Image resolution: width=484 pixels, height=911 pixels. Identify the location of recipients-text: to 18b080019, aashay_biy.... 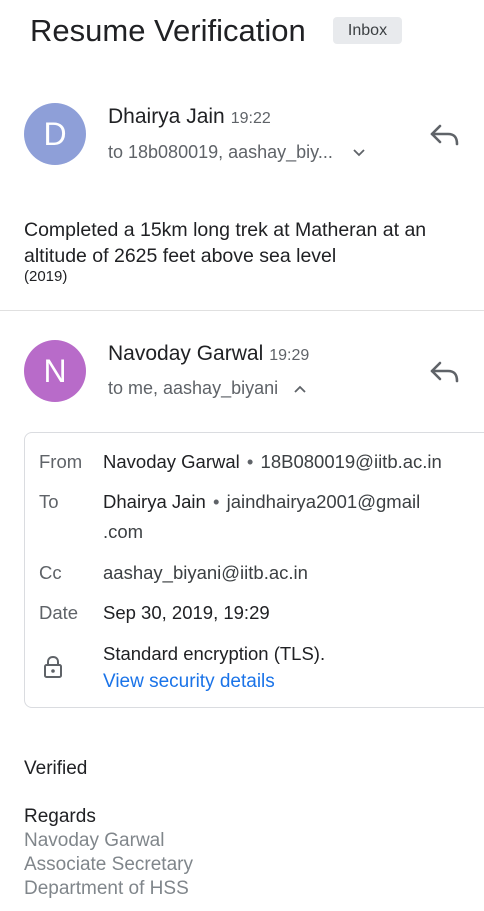
(220, 152).